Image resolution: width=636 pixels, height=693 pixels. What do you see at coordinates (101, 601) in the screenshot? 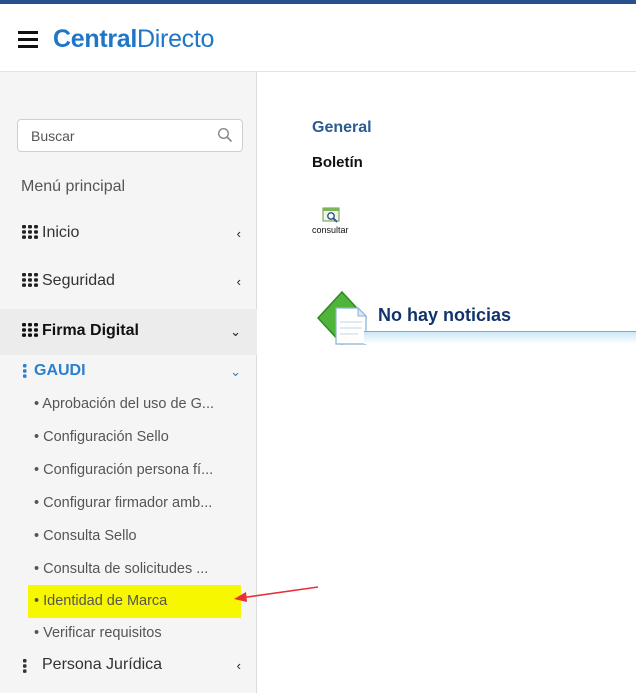
I see `submenu-label: • Identidad de Marca` at bounding box center [101, 601].